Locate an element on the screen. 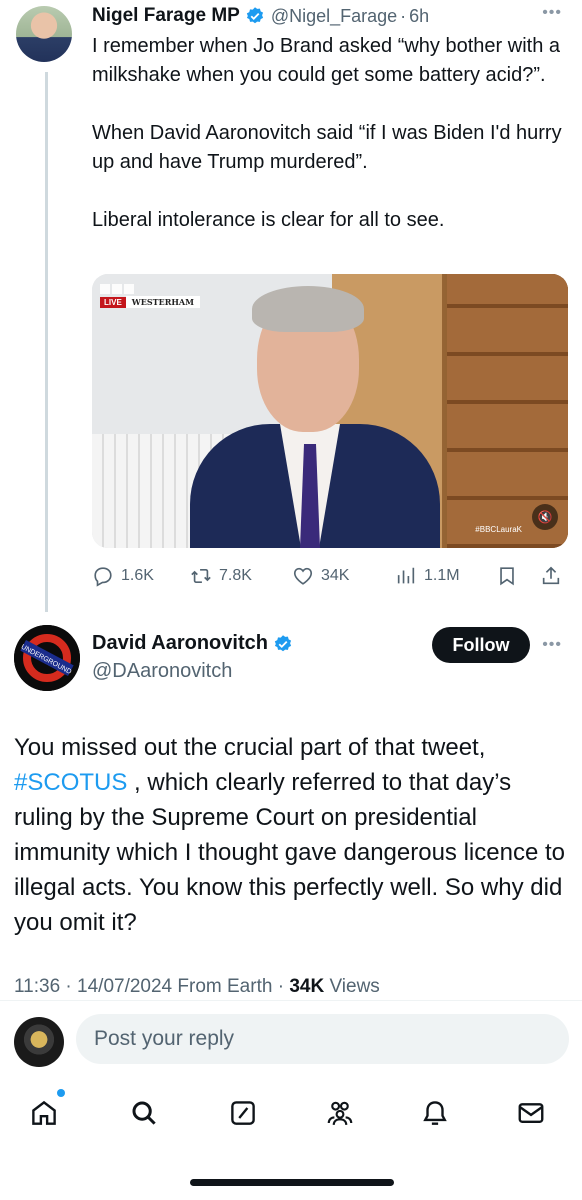 This screenshot has width=582, height=1200. nav-grok is located at coordinates (243, 1113).